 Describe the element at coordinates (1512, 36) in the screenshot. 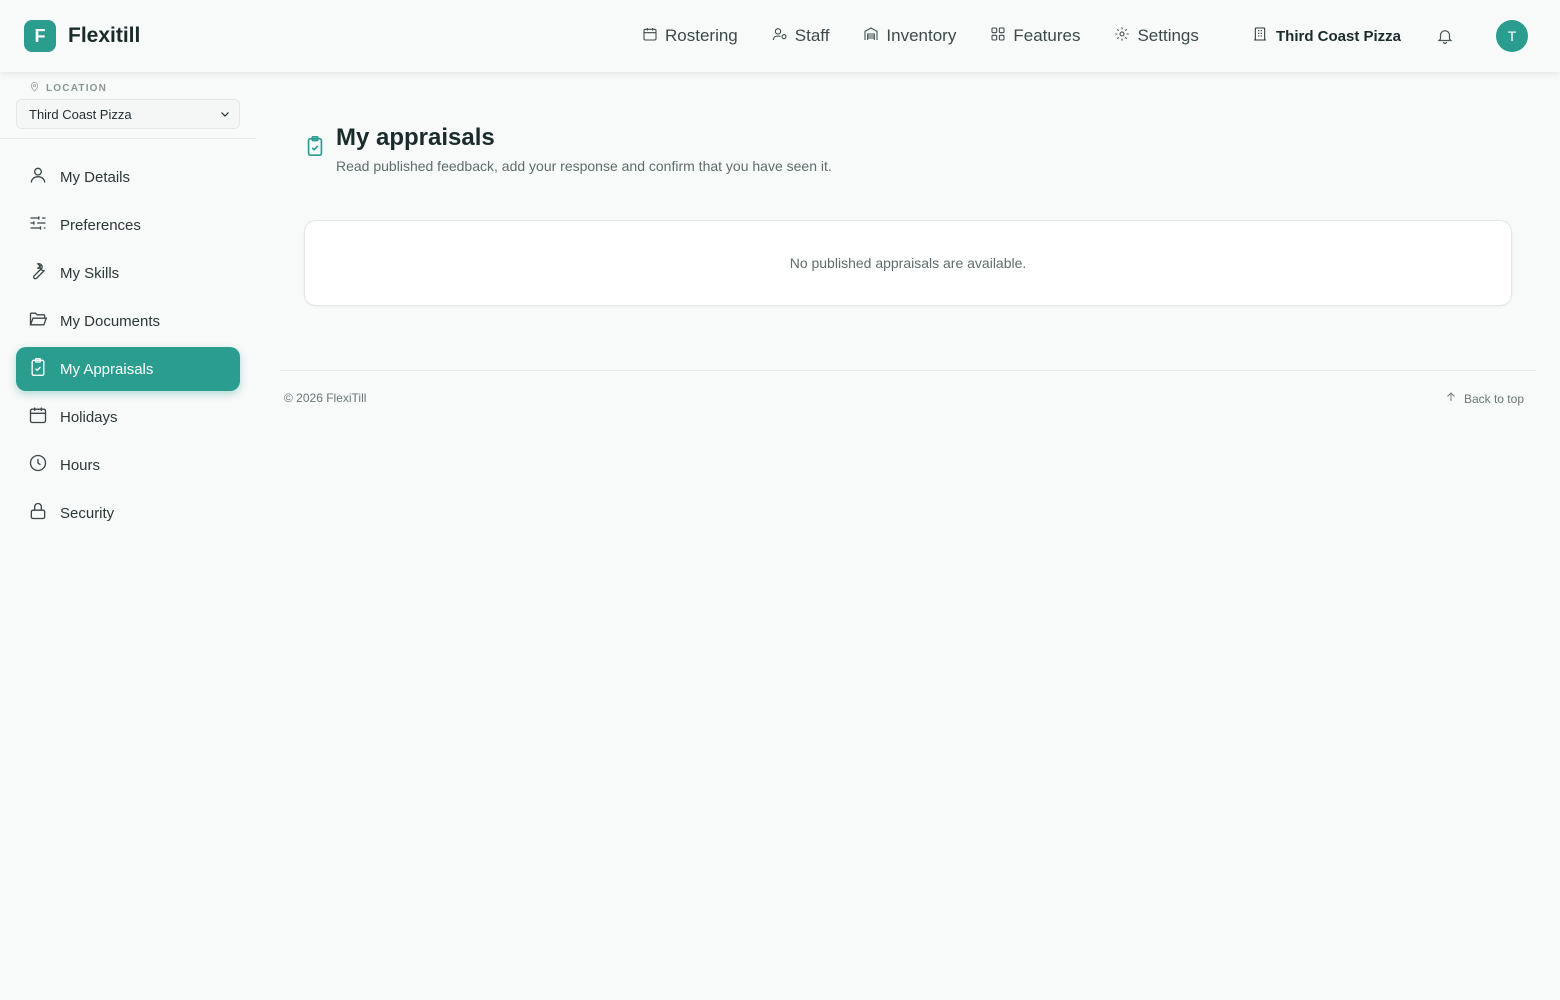

I see `avatar: T` at that location.